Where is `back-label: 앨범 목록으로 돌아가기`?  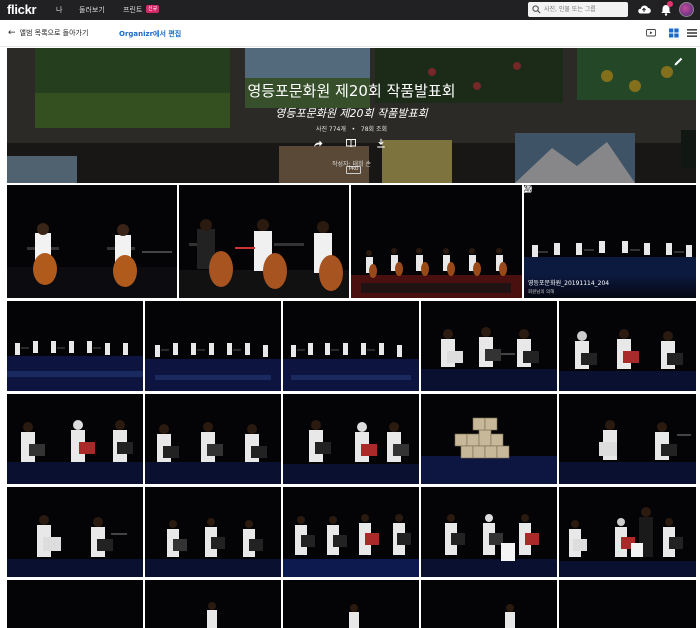 back-label: 앨범 목록으로 돌아가기 is located at coordinates (54, 33).